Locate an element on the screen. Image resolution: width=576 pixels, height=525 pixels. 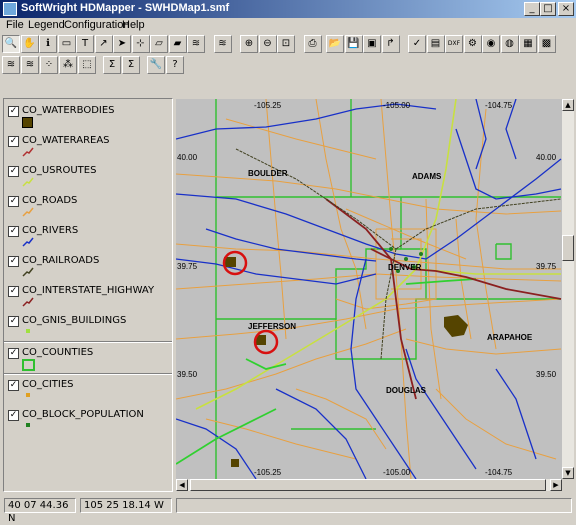
export-button: ↱ is located at coordinates (390, 44).